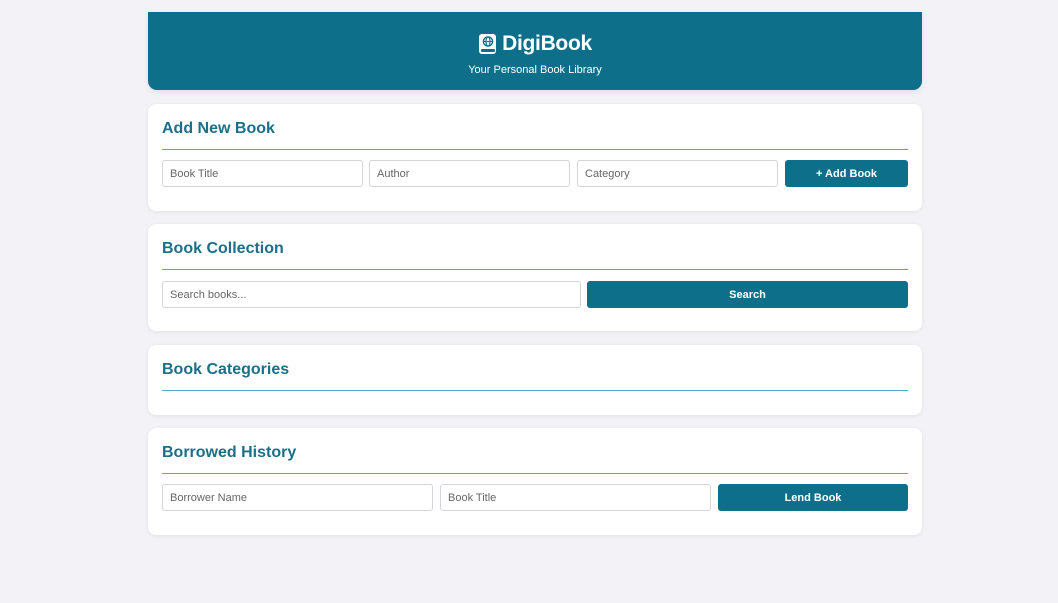 Image resolution: width=1058 pixels, height=603 pixels. What do you see at coordinates (218, 128) in the screenshot?
I see `add-book-title: Add New Book` at bounding box center [218, 128].